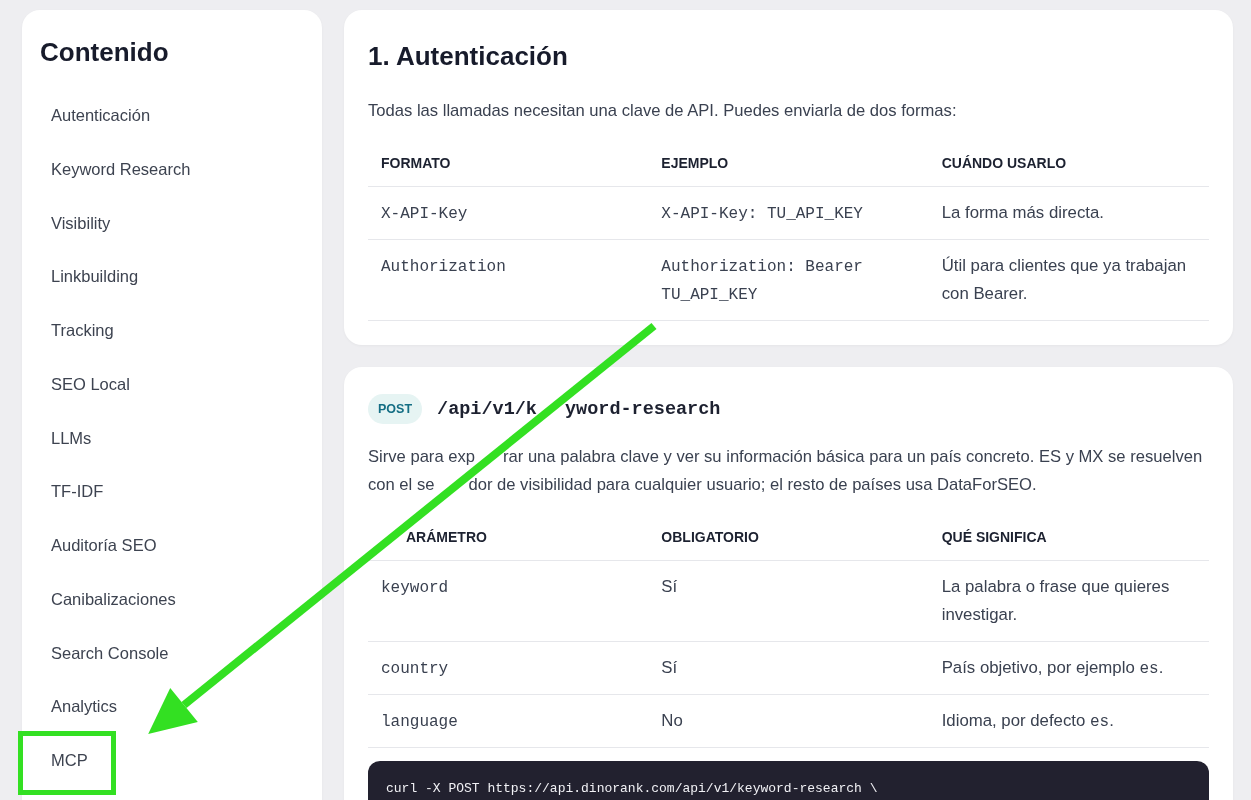  Describe the element at coordinates (508, 668) in the screenshot. I see `table-cell: country` at that location.